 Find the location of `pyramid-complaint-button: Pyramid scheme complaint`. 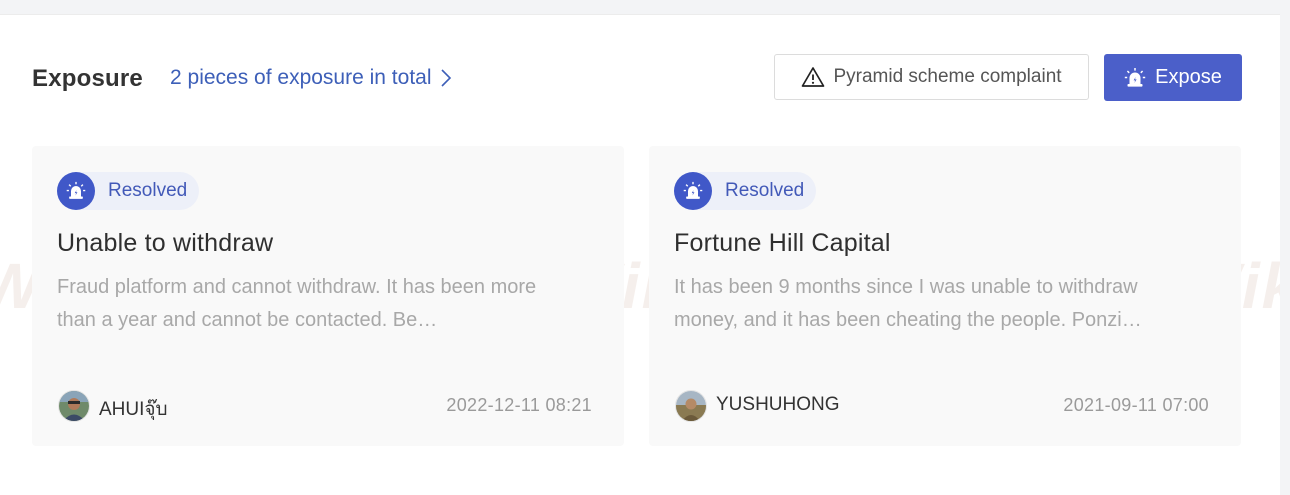

pyramid-complaint-button: Pyramid scheme complaint is located at coordinates (931, 77).